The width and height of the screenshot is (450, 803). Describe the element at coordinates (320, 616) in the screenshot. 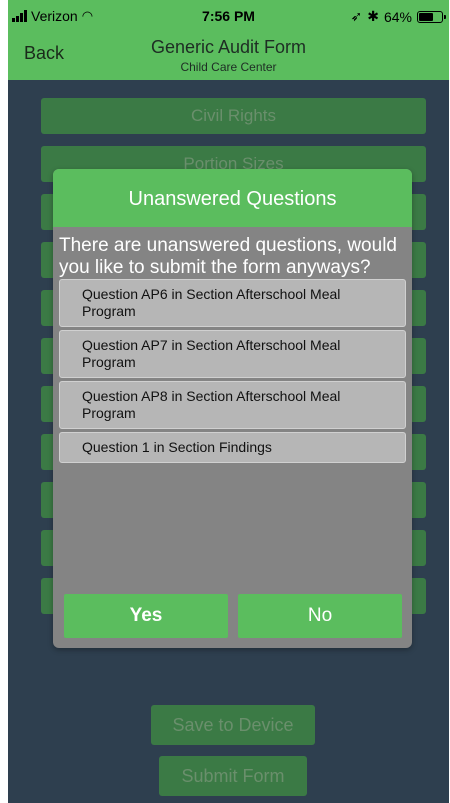

I see `no-button: No` at that location.